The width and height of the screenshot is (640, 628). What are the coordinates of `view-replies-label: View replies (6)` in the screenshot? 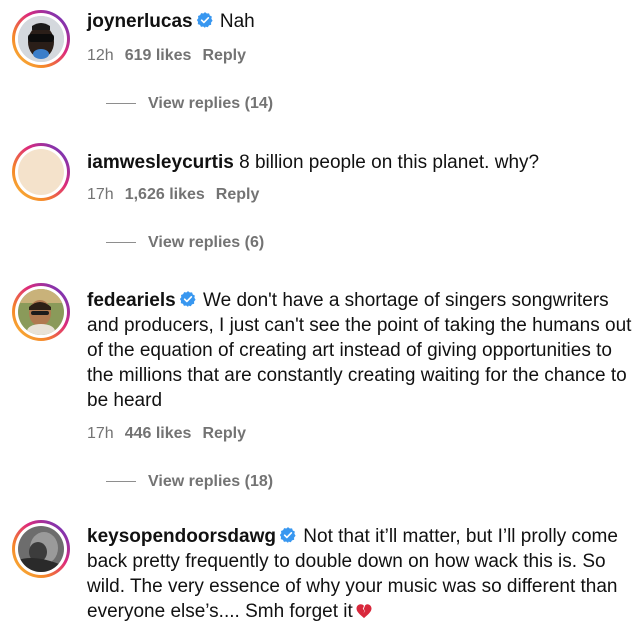 It's located at (206, 242).